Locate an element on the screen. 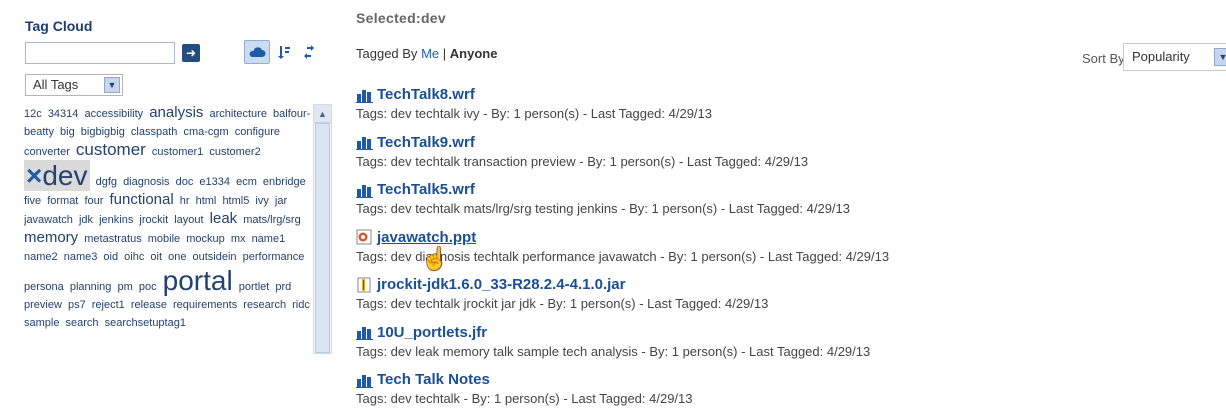 This screenshot has height=419, width=1226. tag-link-analysis: analysis is located at coordinates (176, 112).